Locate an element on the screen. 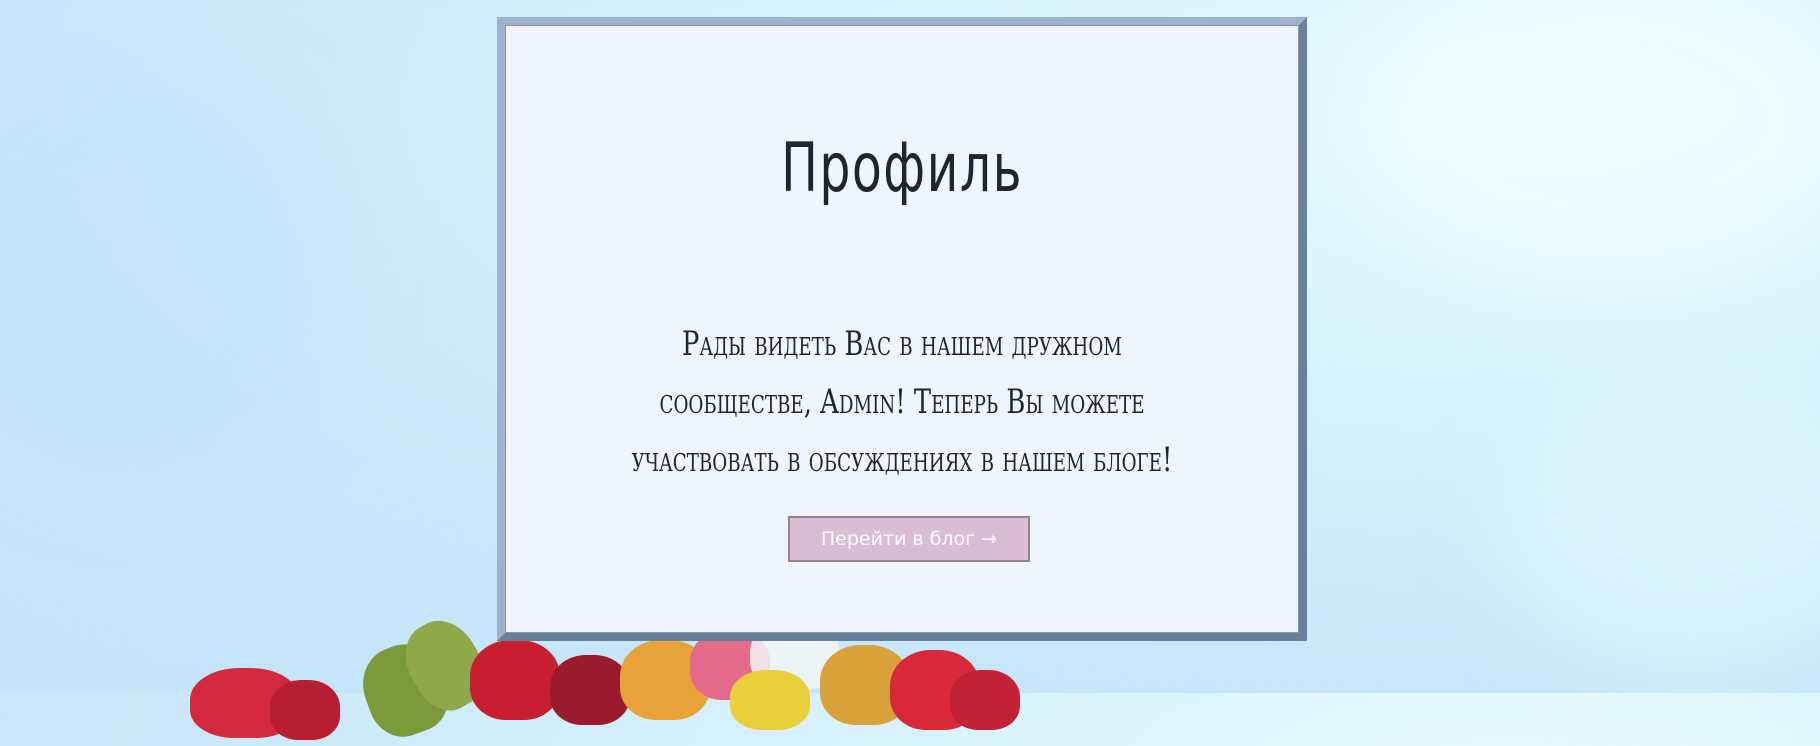 Image resolution: width=1820 pixels, height=746 pixels. page-title: Профиль is located at coordinates (902, 168).